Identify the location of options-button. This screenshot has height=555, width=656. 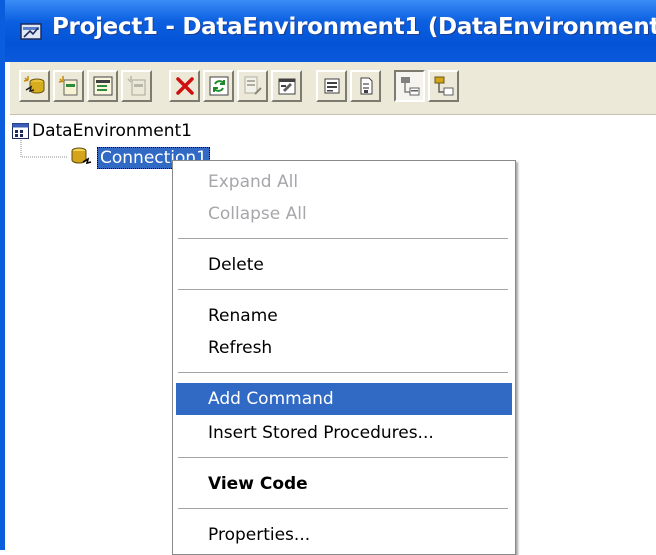
(365, 86).